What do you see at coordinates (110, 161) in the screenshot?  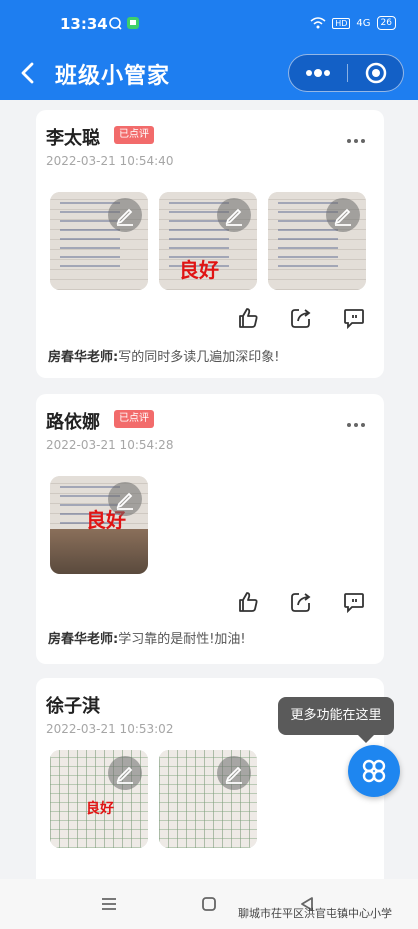 I see `post-date: 2022-03-21 10:54:40` at bounding box center [110, 161].